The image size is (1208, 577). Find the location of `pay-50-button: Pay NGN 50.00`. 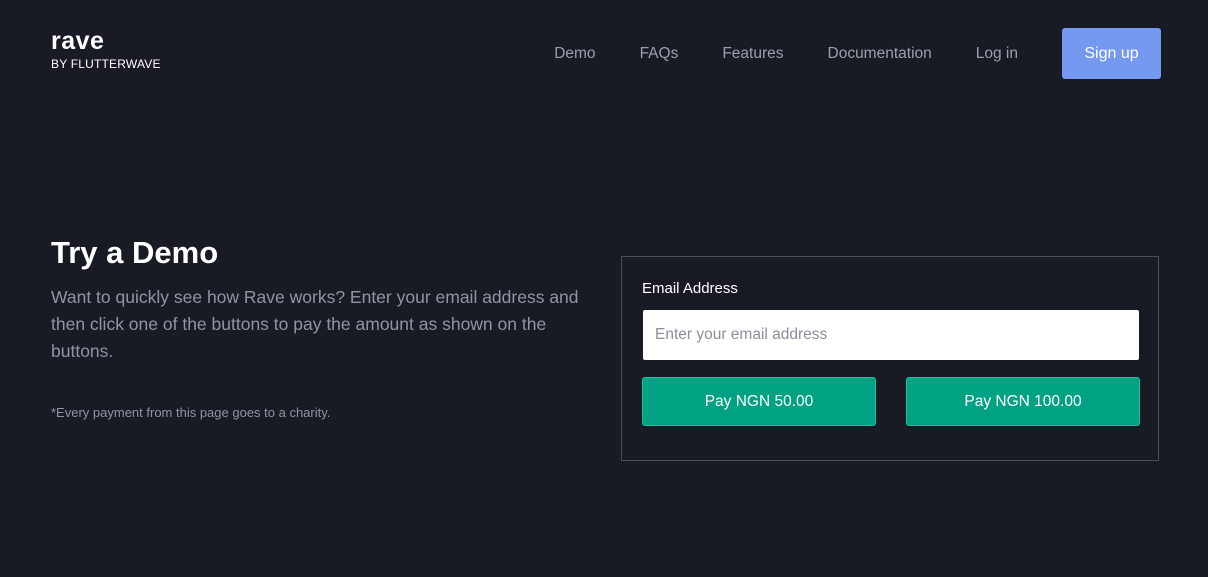

pay-50-button: Pay NGN 50.00 is located at coordinates (759, 401).